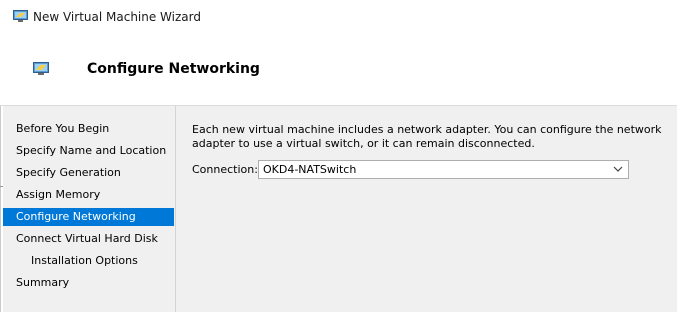  What do you see at coordinates (88, 173) in the screenshot?
I see `nav-item-specify-generation: Specify Generation` at bounding box center [88, 173].